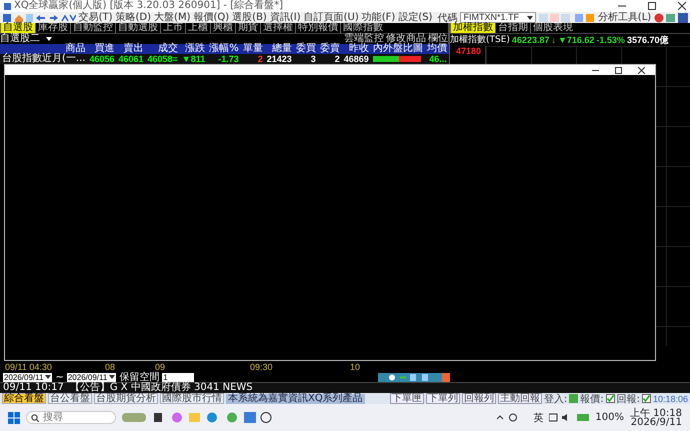 The height and width of the screenshot is (431, 690). I want to click on column-header: 昨收, so click(356, 49).